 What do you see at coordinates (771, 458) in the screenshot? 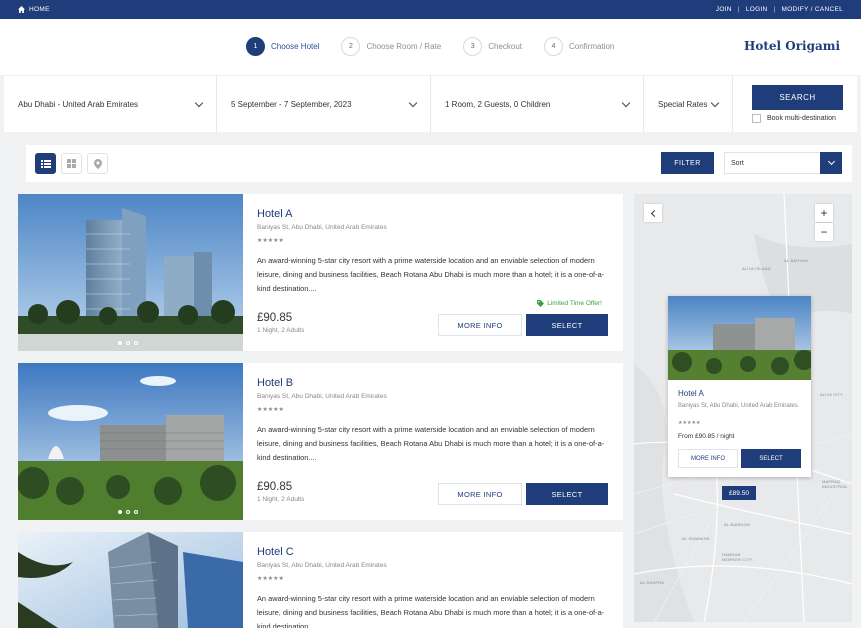
I see `popup-select-button: SELECT` at bounding box center [771, 458].